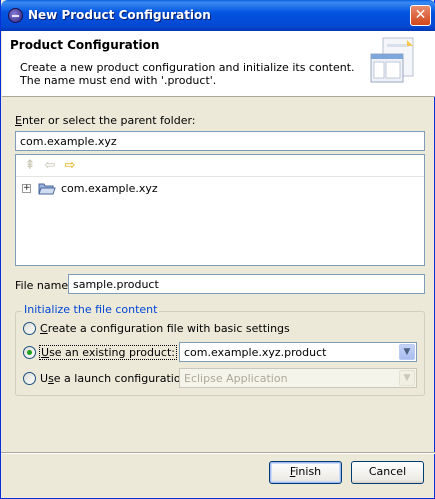 Image resolution: width=435 pixels, height=499 pixels. What do you see at coordinates (43, 285) in the screenshot?
I see `file-name-label: File name:` at bounding box center [43, 285].